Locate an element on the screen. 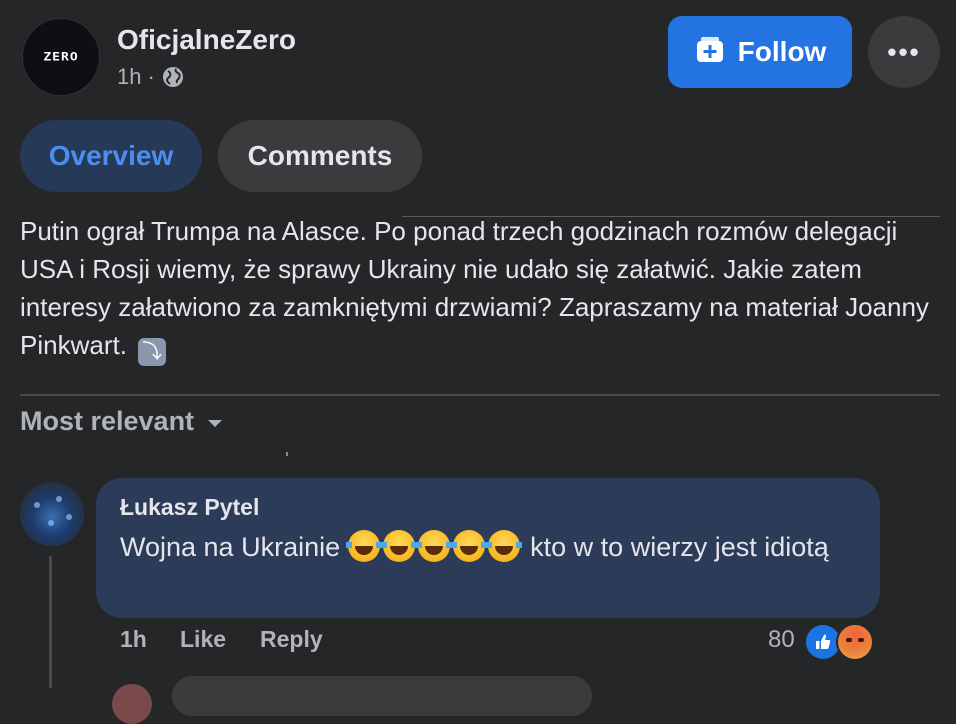 The height and width of the screenshot is (724, 956). more-options-button: ••• is located at coordinates (904, 52).